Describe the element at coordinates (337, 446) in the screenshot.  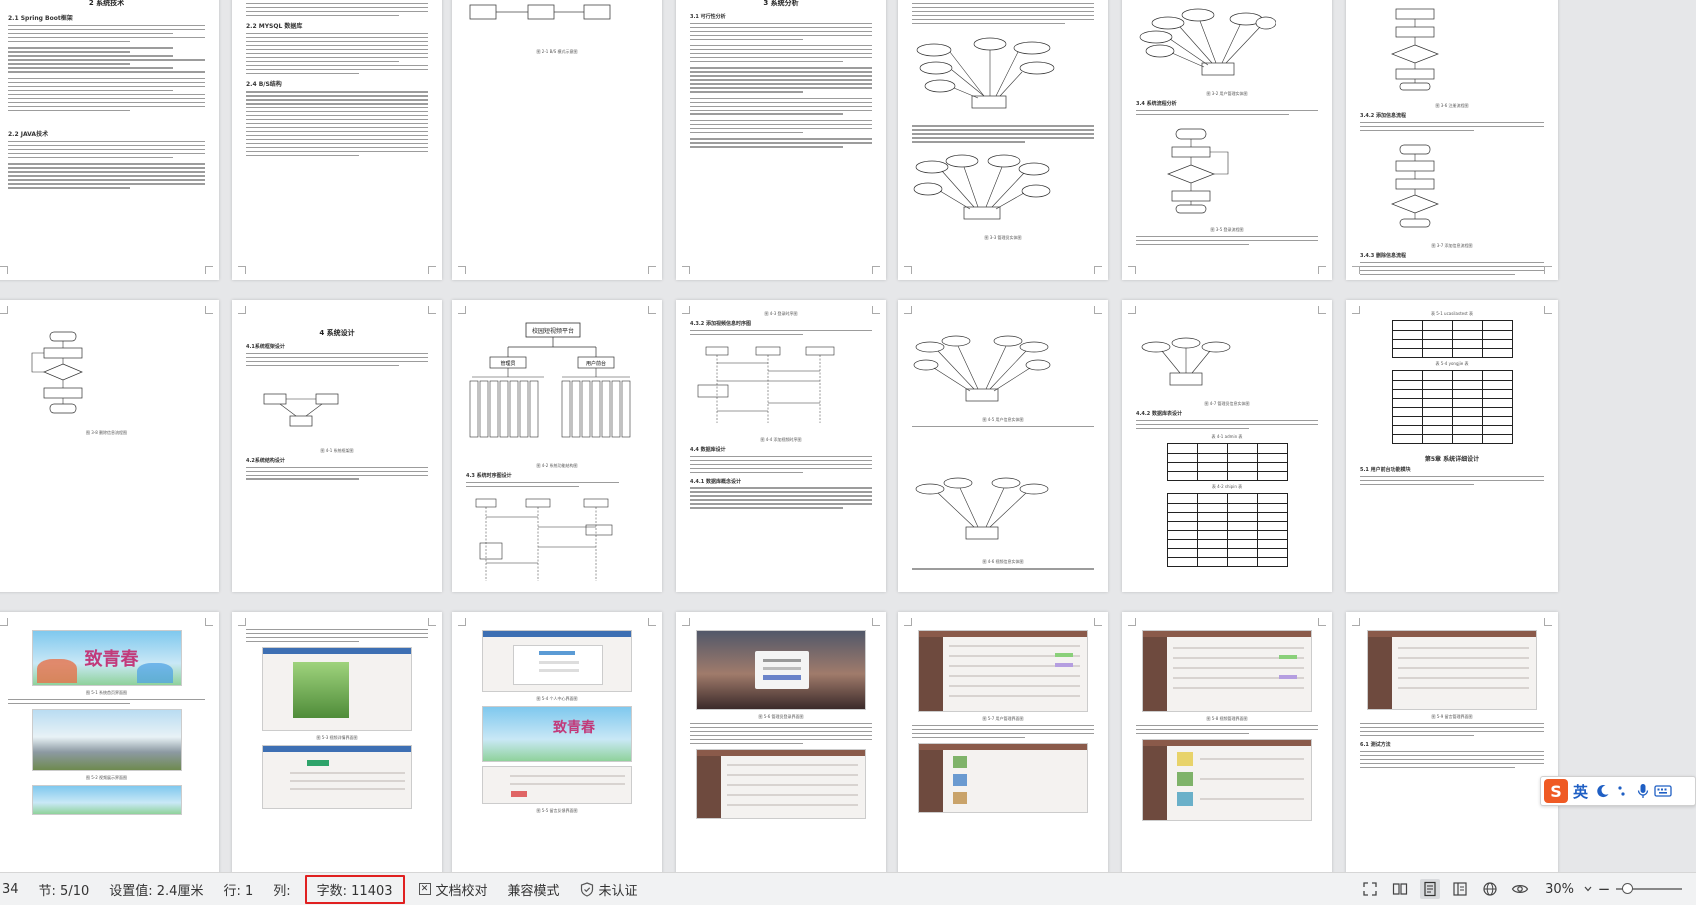
I see `page-thumbnail: 4 系统设计 4.1系统框架设计 图 4-1 系统框架图 4.2系统结构设计` at that location.